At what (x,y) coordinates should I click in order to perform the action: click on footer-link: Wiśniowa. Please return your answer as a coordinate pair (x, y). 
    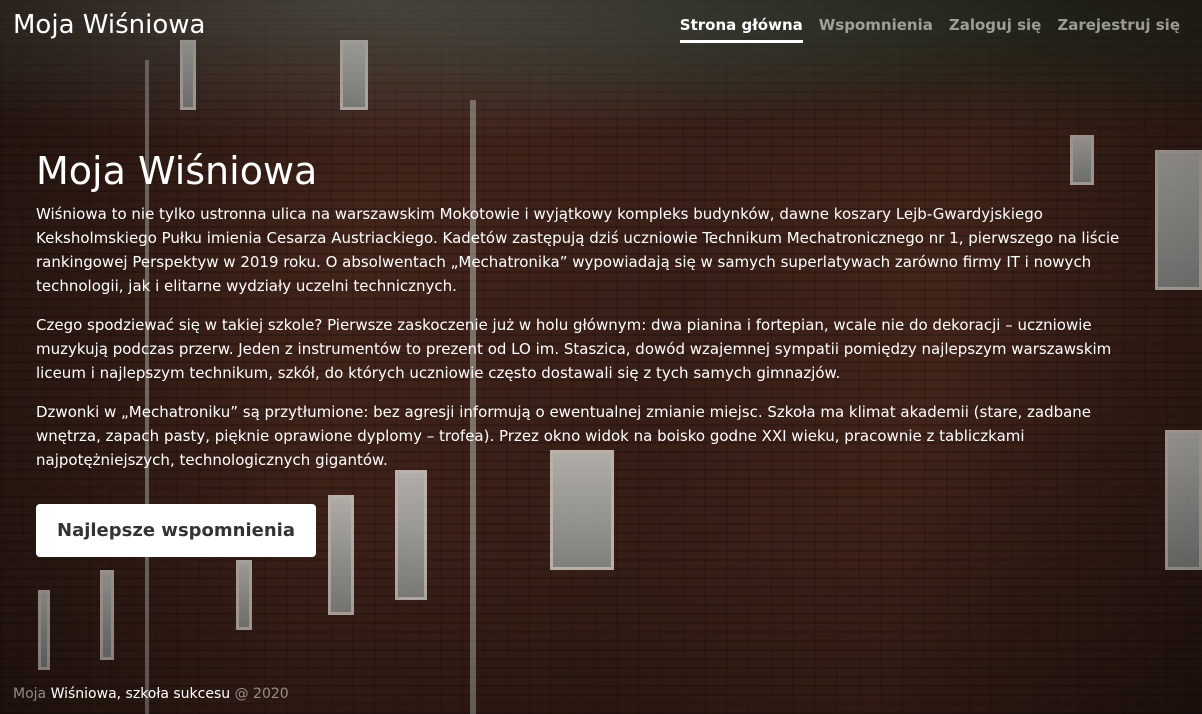
    Looking at the image, I should click on (84, 694).